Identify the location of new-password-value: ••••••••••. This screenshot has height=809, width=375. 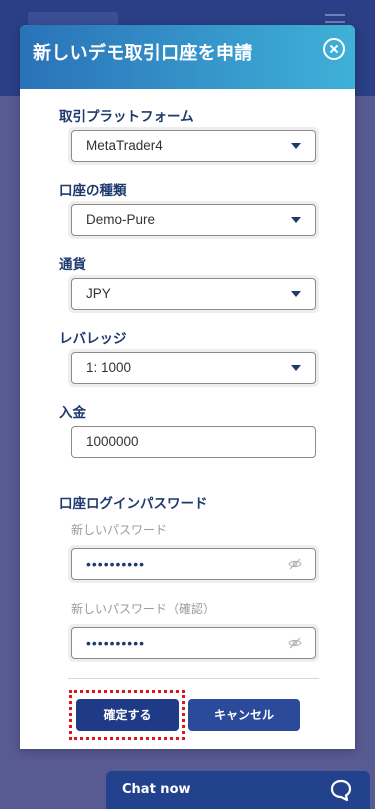
(116, 564).